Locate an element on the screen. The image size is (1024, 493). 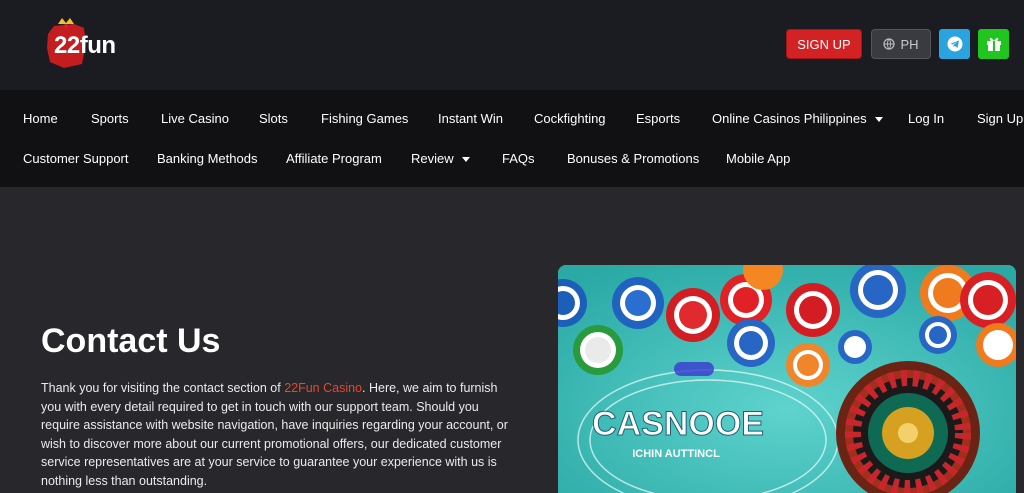
nav-online-casinos-label: Online Casinos Philippines is located at coordinates (789, 118).